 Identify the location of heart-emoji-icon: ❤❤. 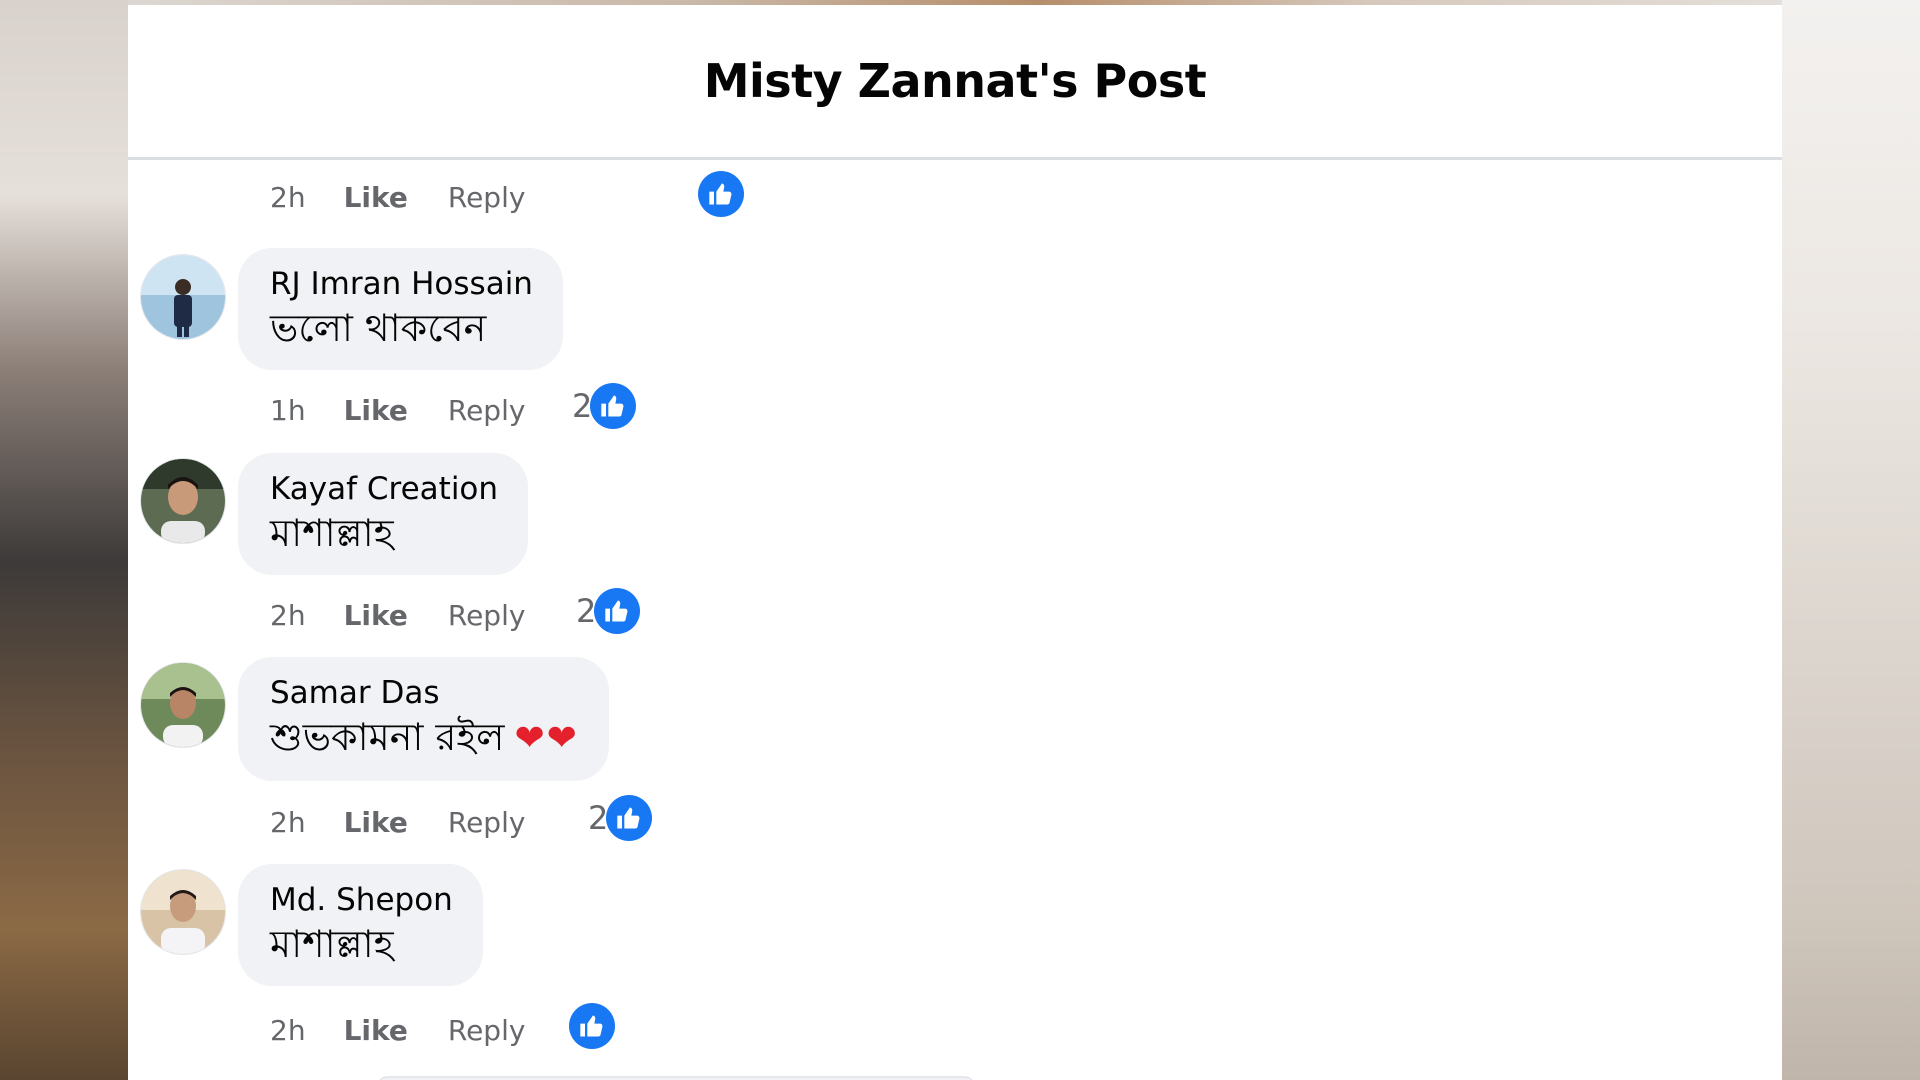
(546, 738).